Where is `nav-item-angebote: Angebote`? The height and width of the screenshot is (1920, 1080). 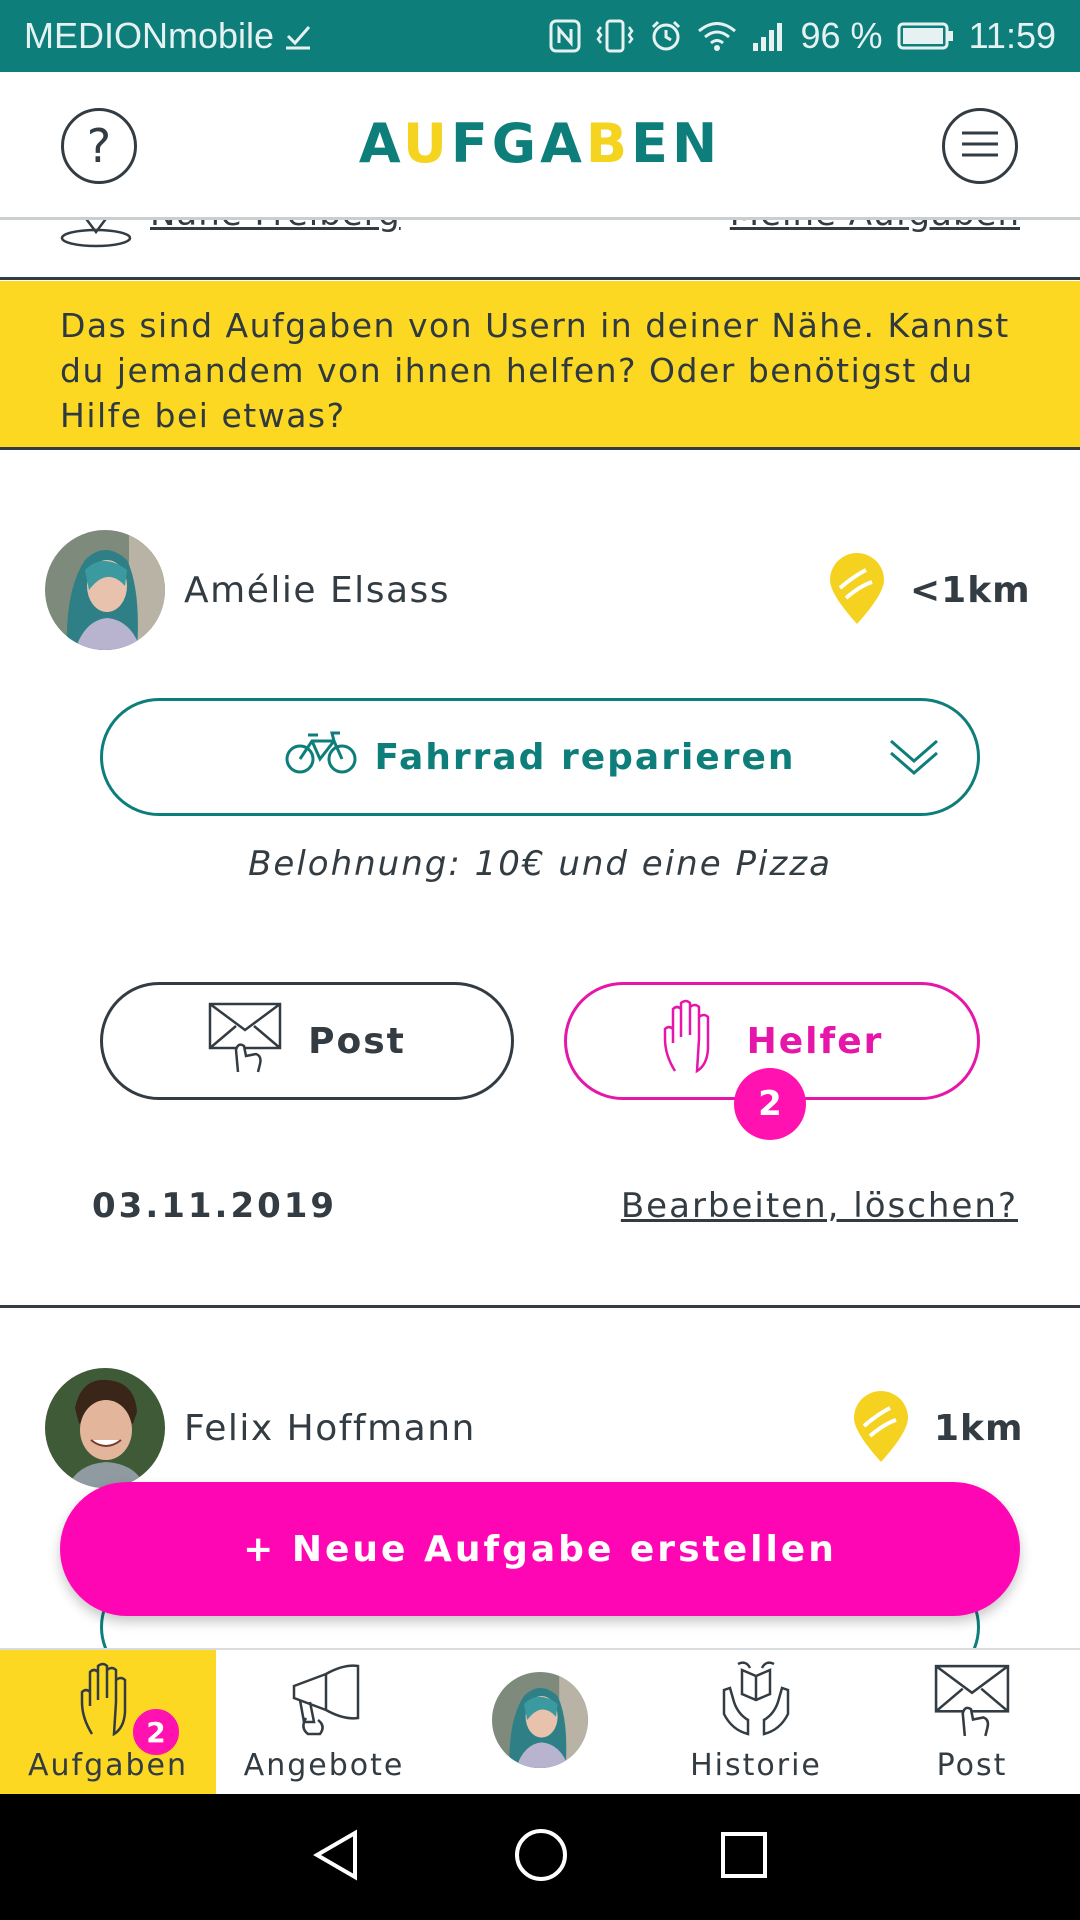 nav-item-angebote: Angebote is located at coordinates (324, 1722).